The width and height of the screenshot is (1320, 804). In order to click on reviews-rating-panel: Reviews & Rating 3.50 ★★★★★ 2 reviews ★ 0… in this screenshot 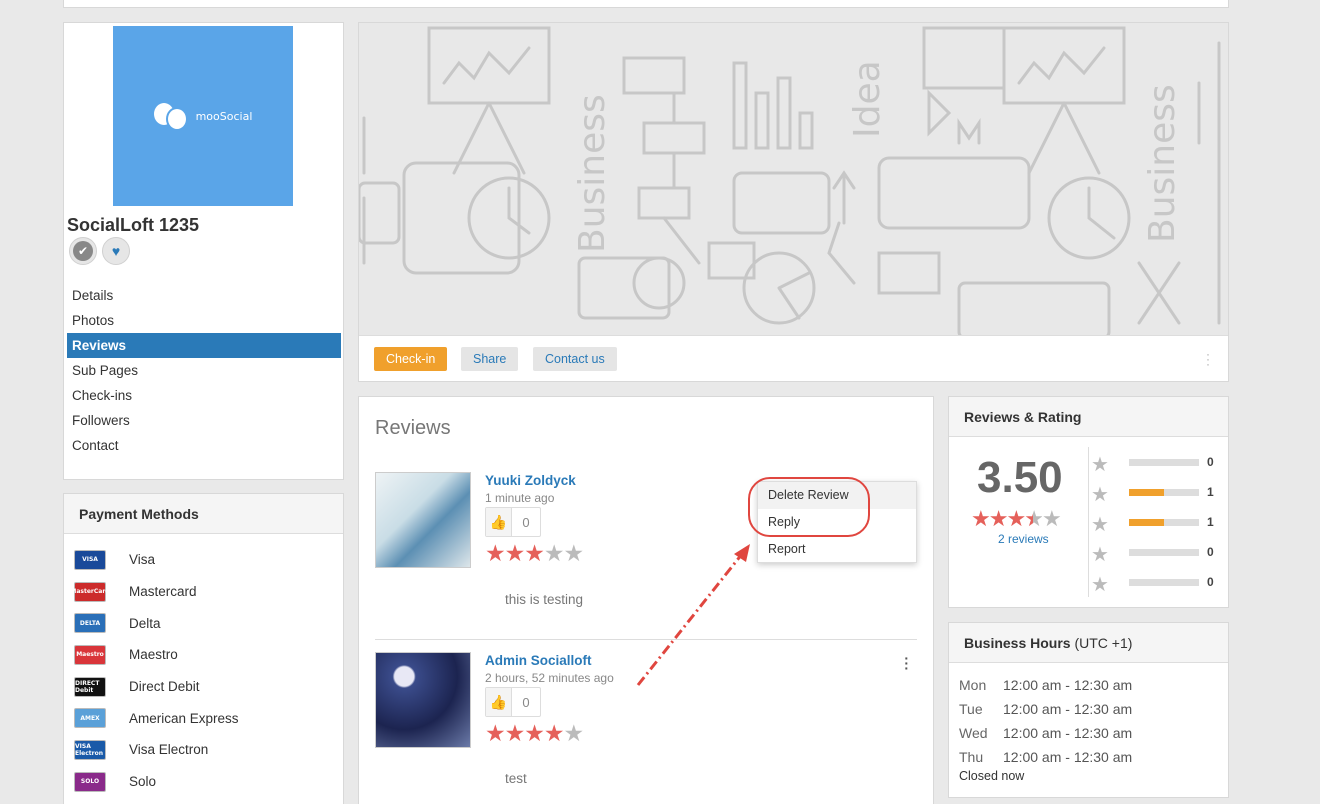, I will do `click(1088, 502)`.